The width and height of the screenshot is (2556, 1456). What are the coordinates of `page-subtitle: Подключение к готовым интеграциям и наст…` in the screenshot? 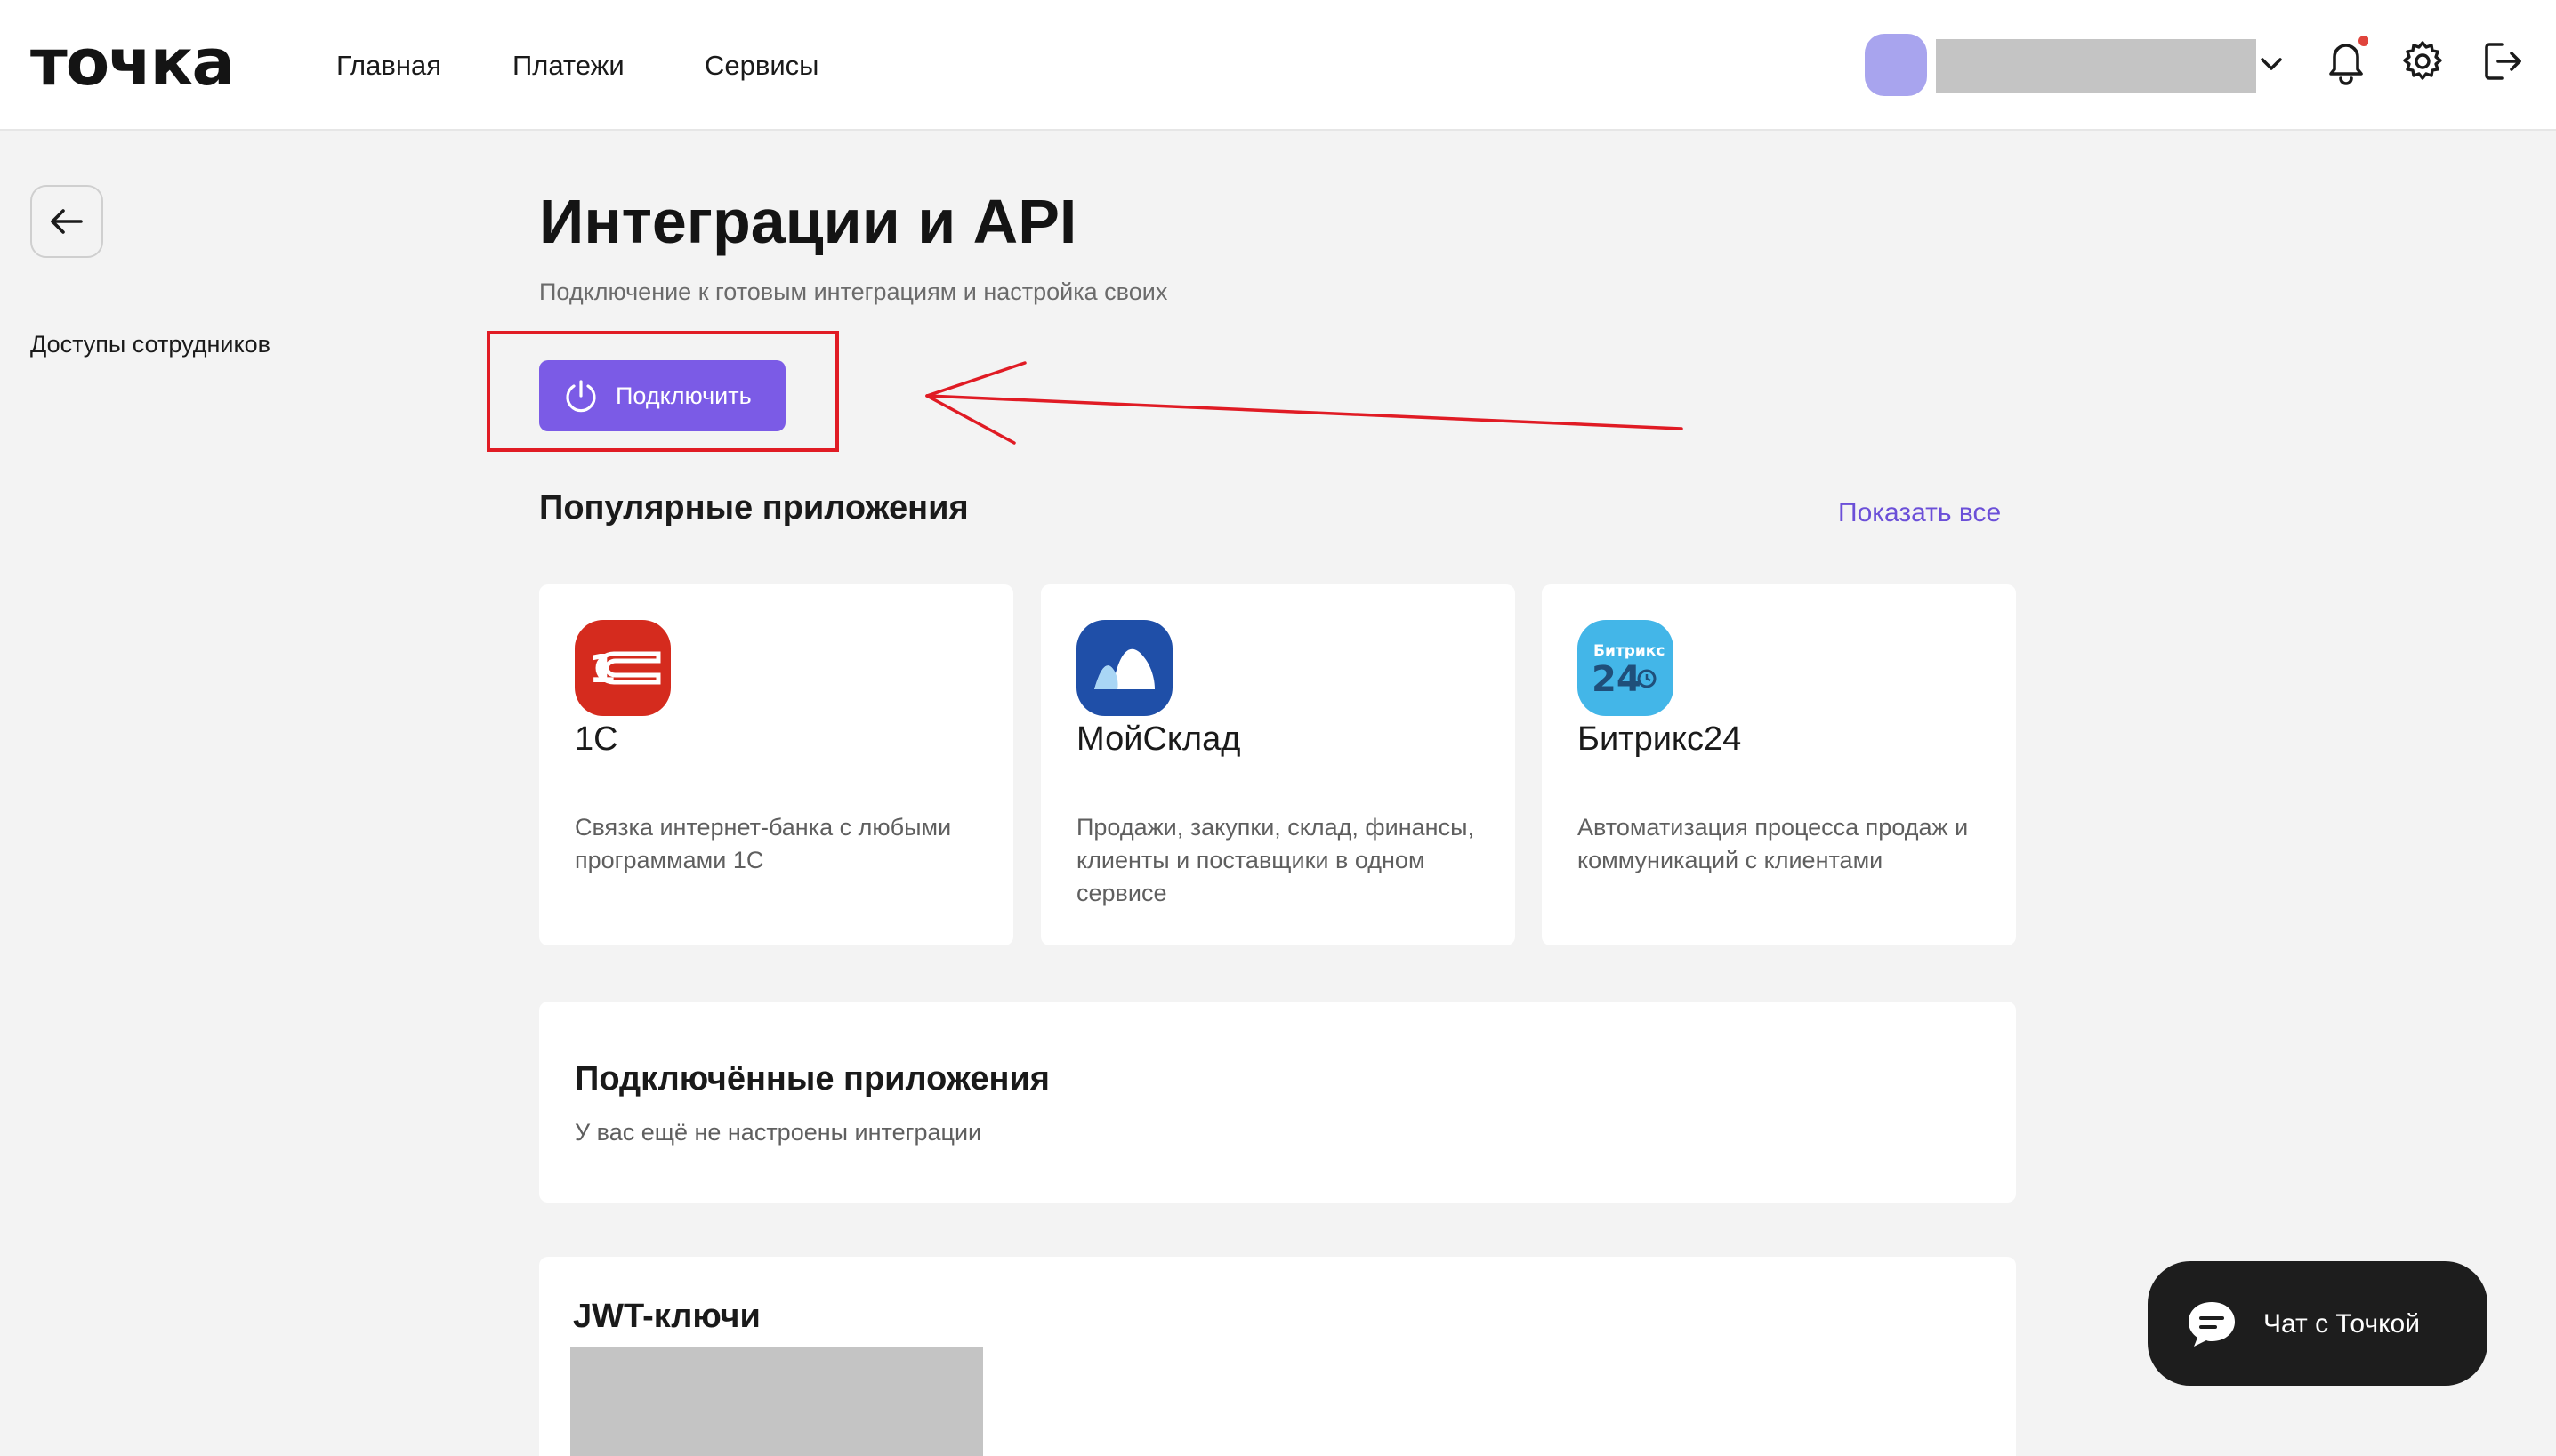 It's located at (854, 291).